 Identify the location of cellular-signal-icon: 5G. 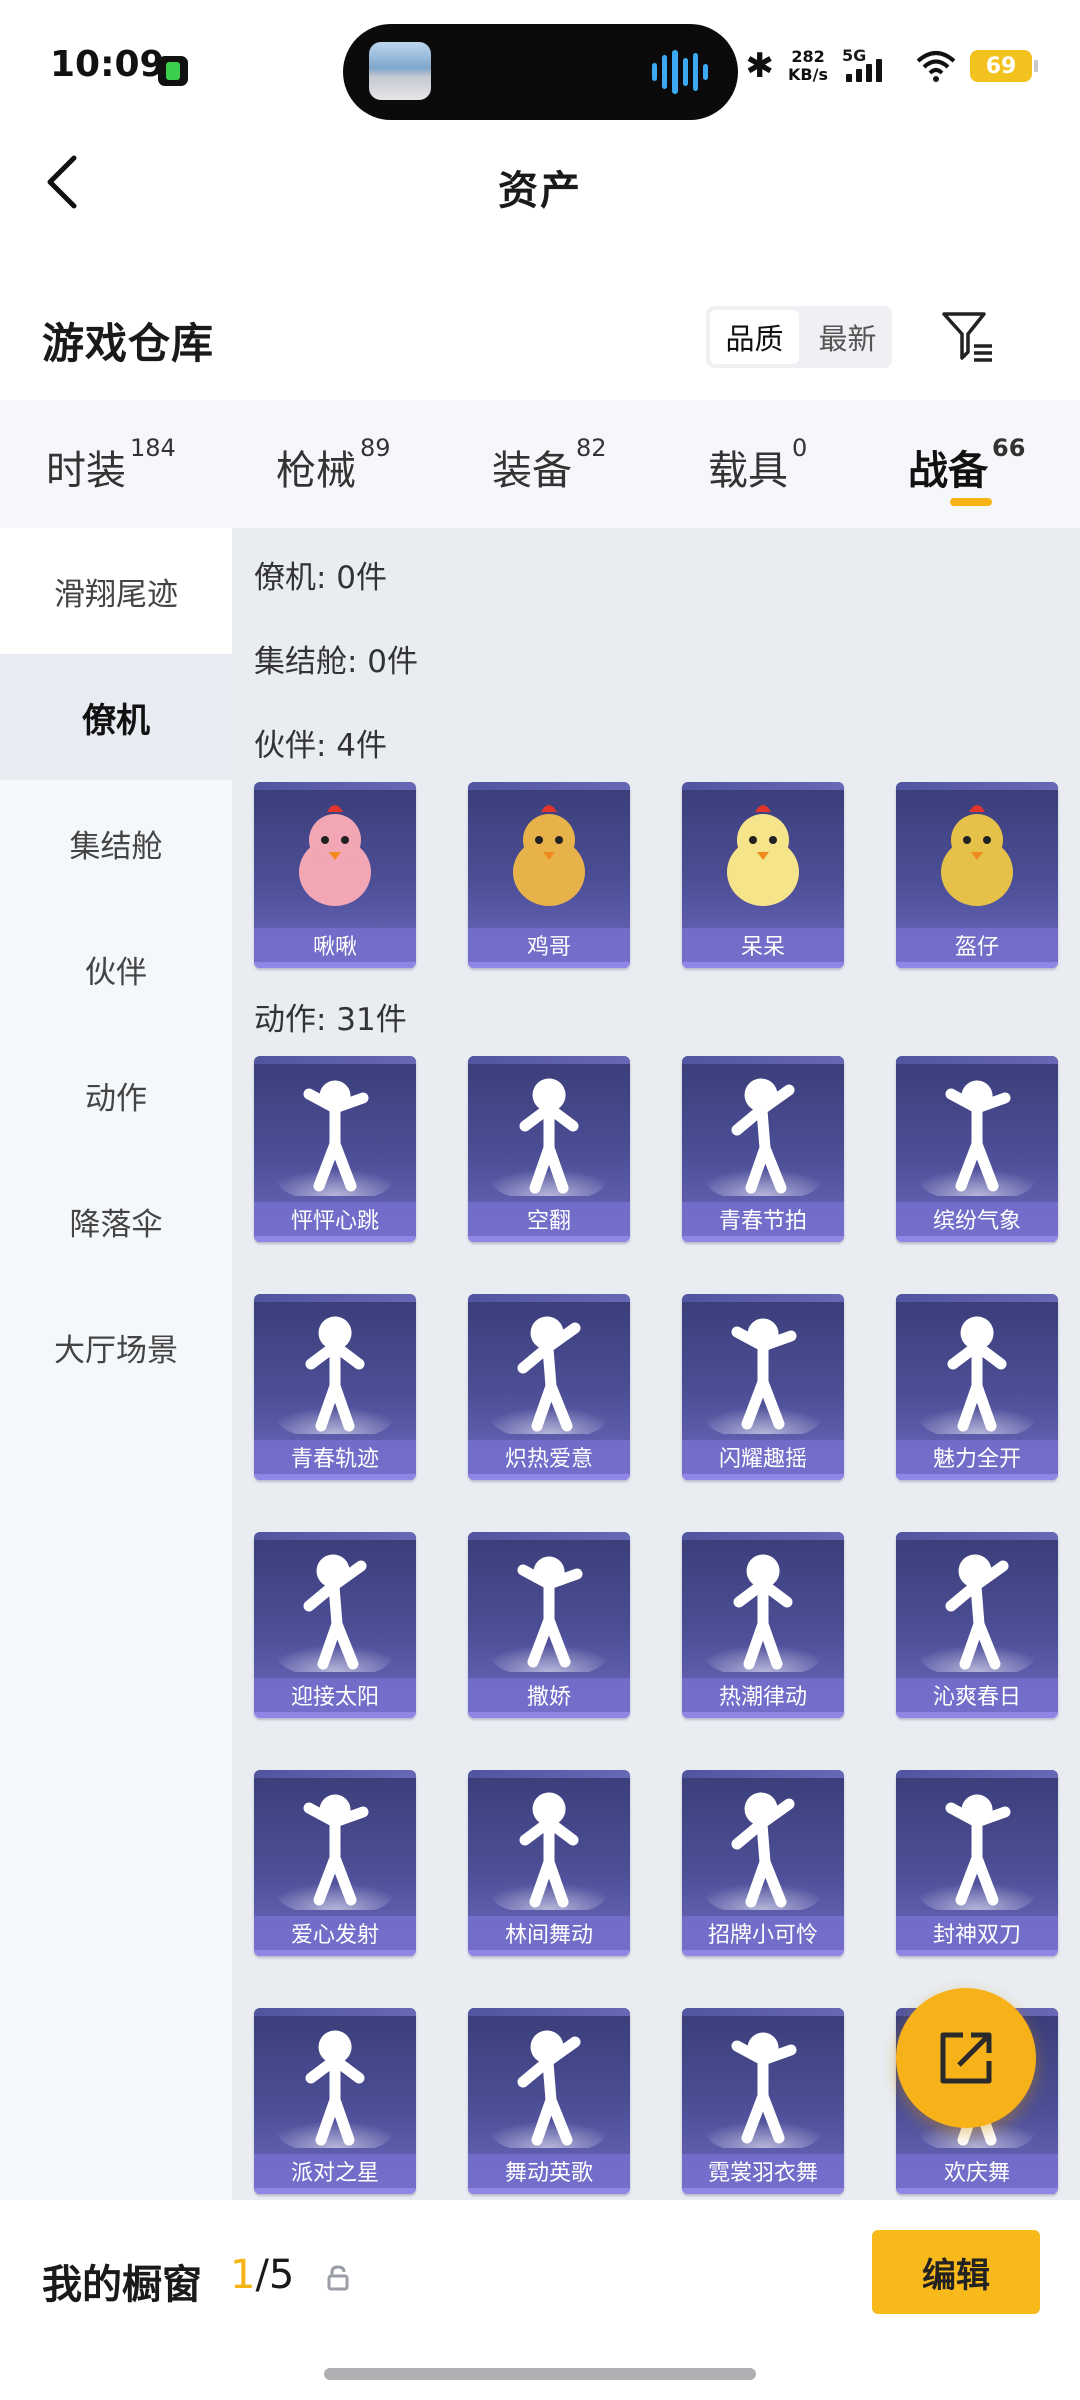
(872, 66).